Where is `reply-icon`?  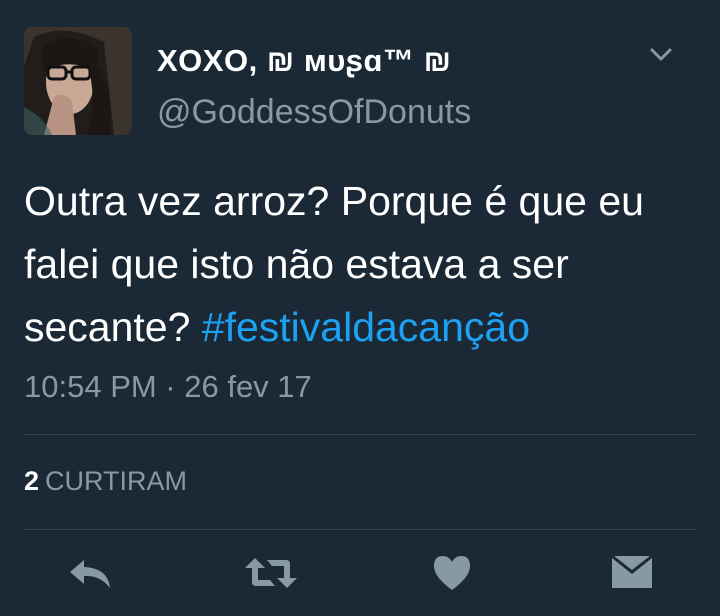 reply-icon is located at coordinates (90, 574).